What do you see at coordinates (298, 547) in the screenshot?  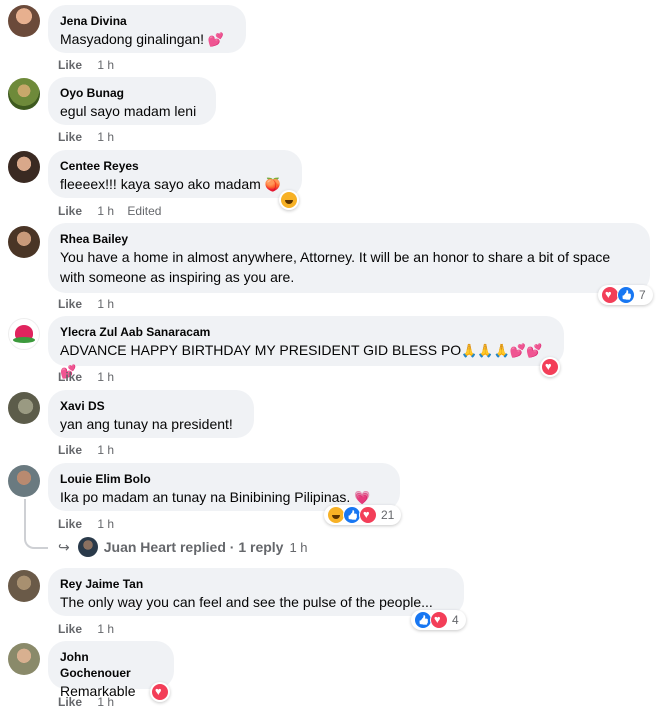 I see `reply-timestamp: 1 h` at bounding box center [298, 547].